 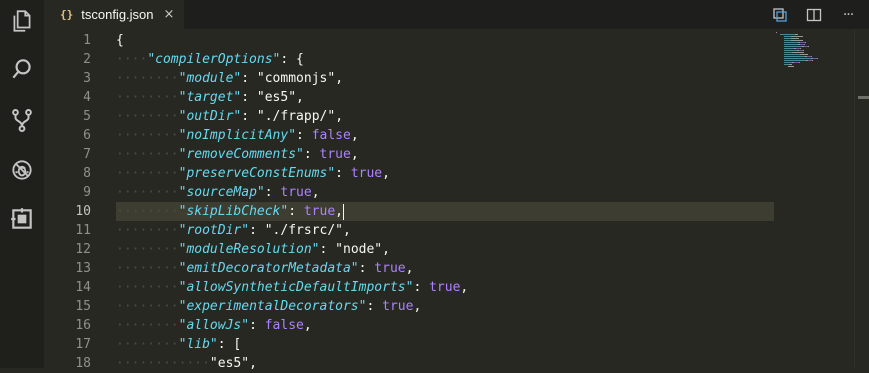 What do you see at coordinates (83, 230) in the screenshot?
I see `line-number: 11` at bounding box center [83, 230].